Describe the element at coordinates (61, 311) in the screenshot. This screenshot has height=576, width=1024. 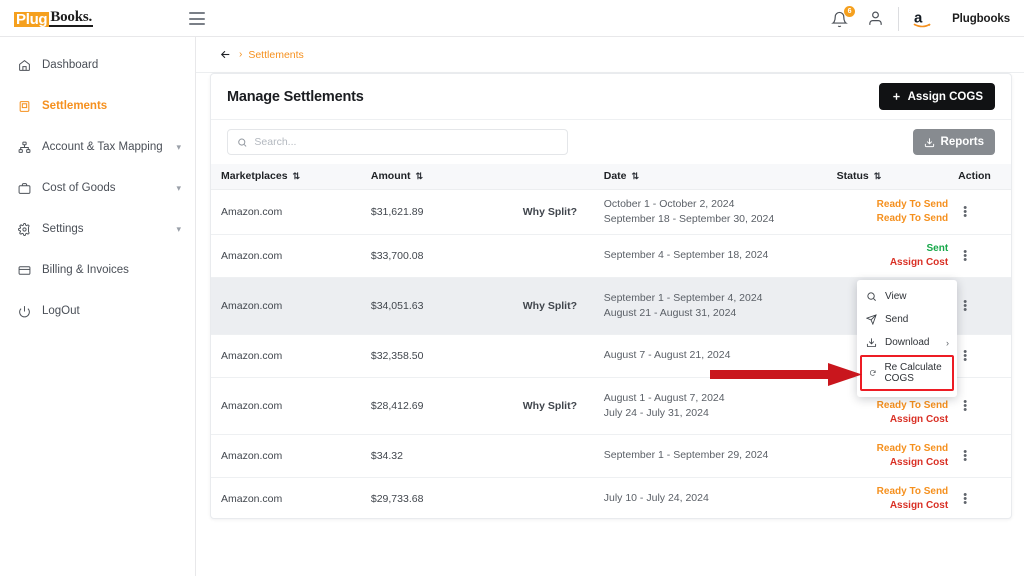
I see `sidebar-item-label: LogOut` at that location.